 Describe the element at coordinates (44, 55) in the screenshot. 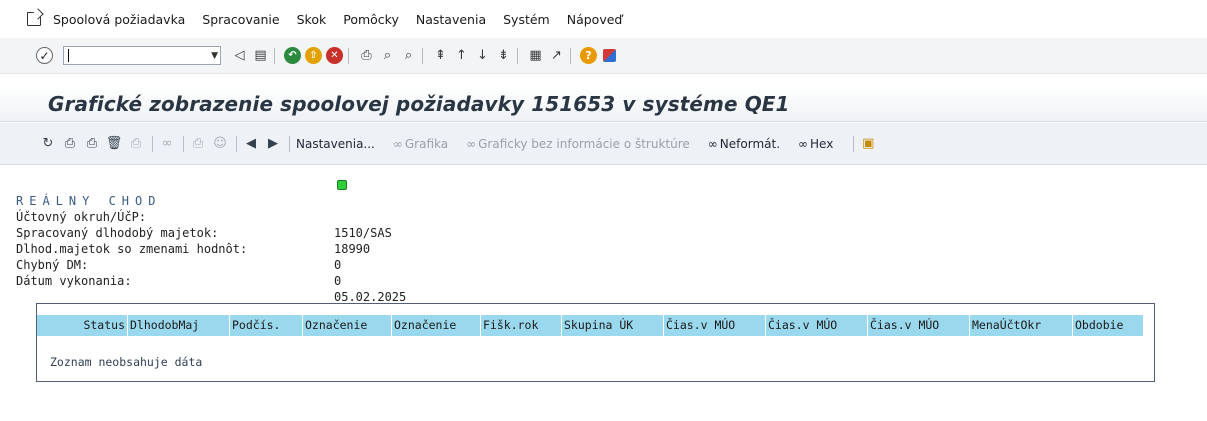

I see `enter-icon: ✓` at that location.